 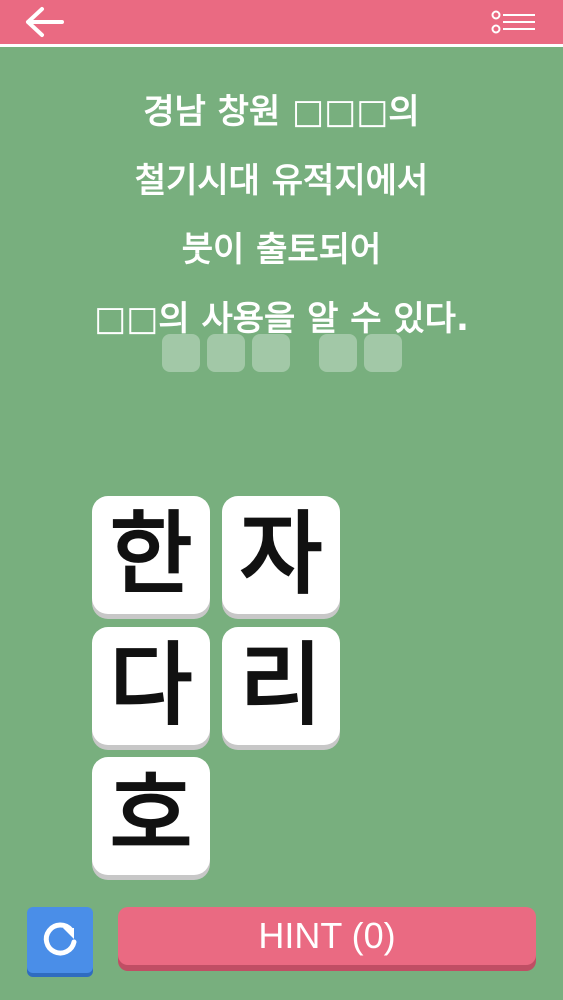 I want to click on answer-slots, so click(x=281, y=354).